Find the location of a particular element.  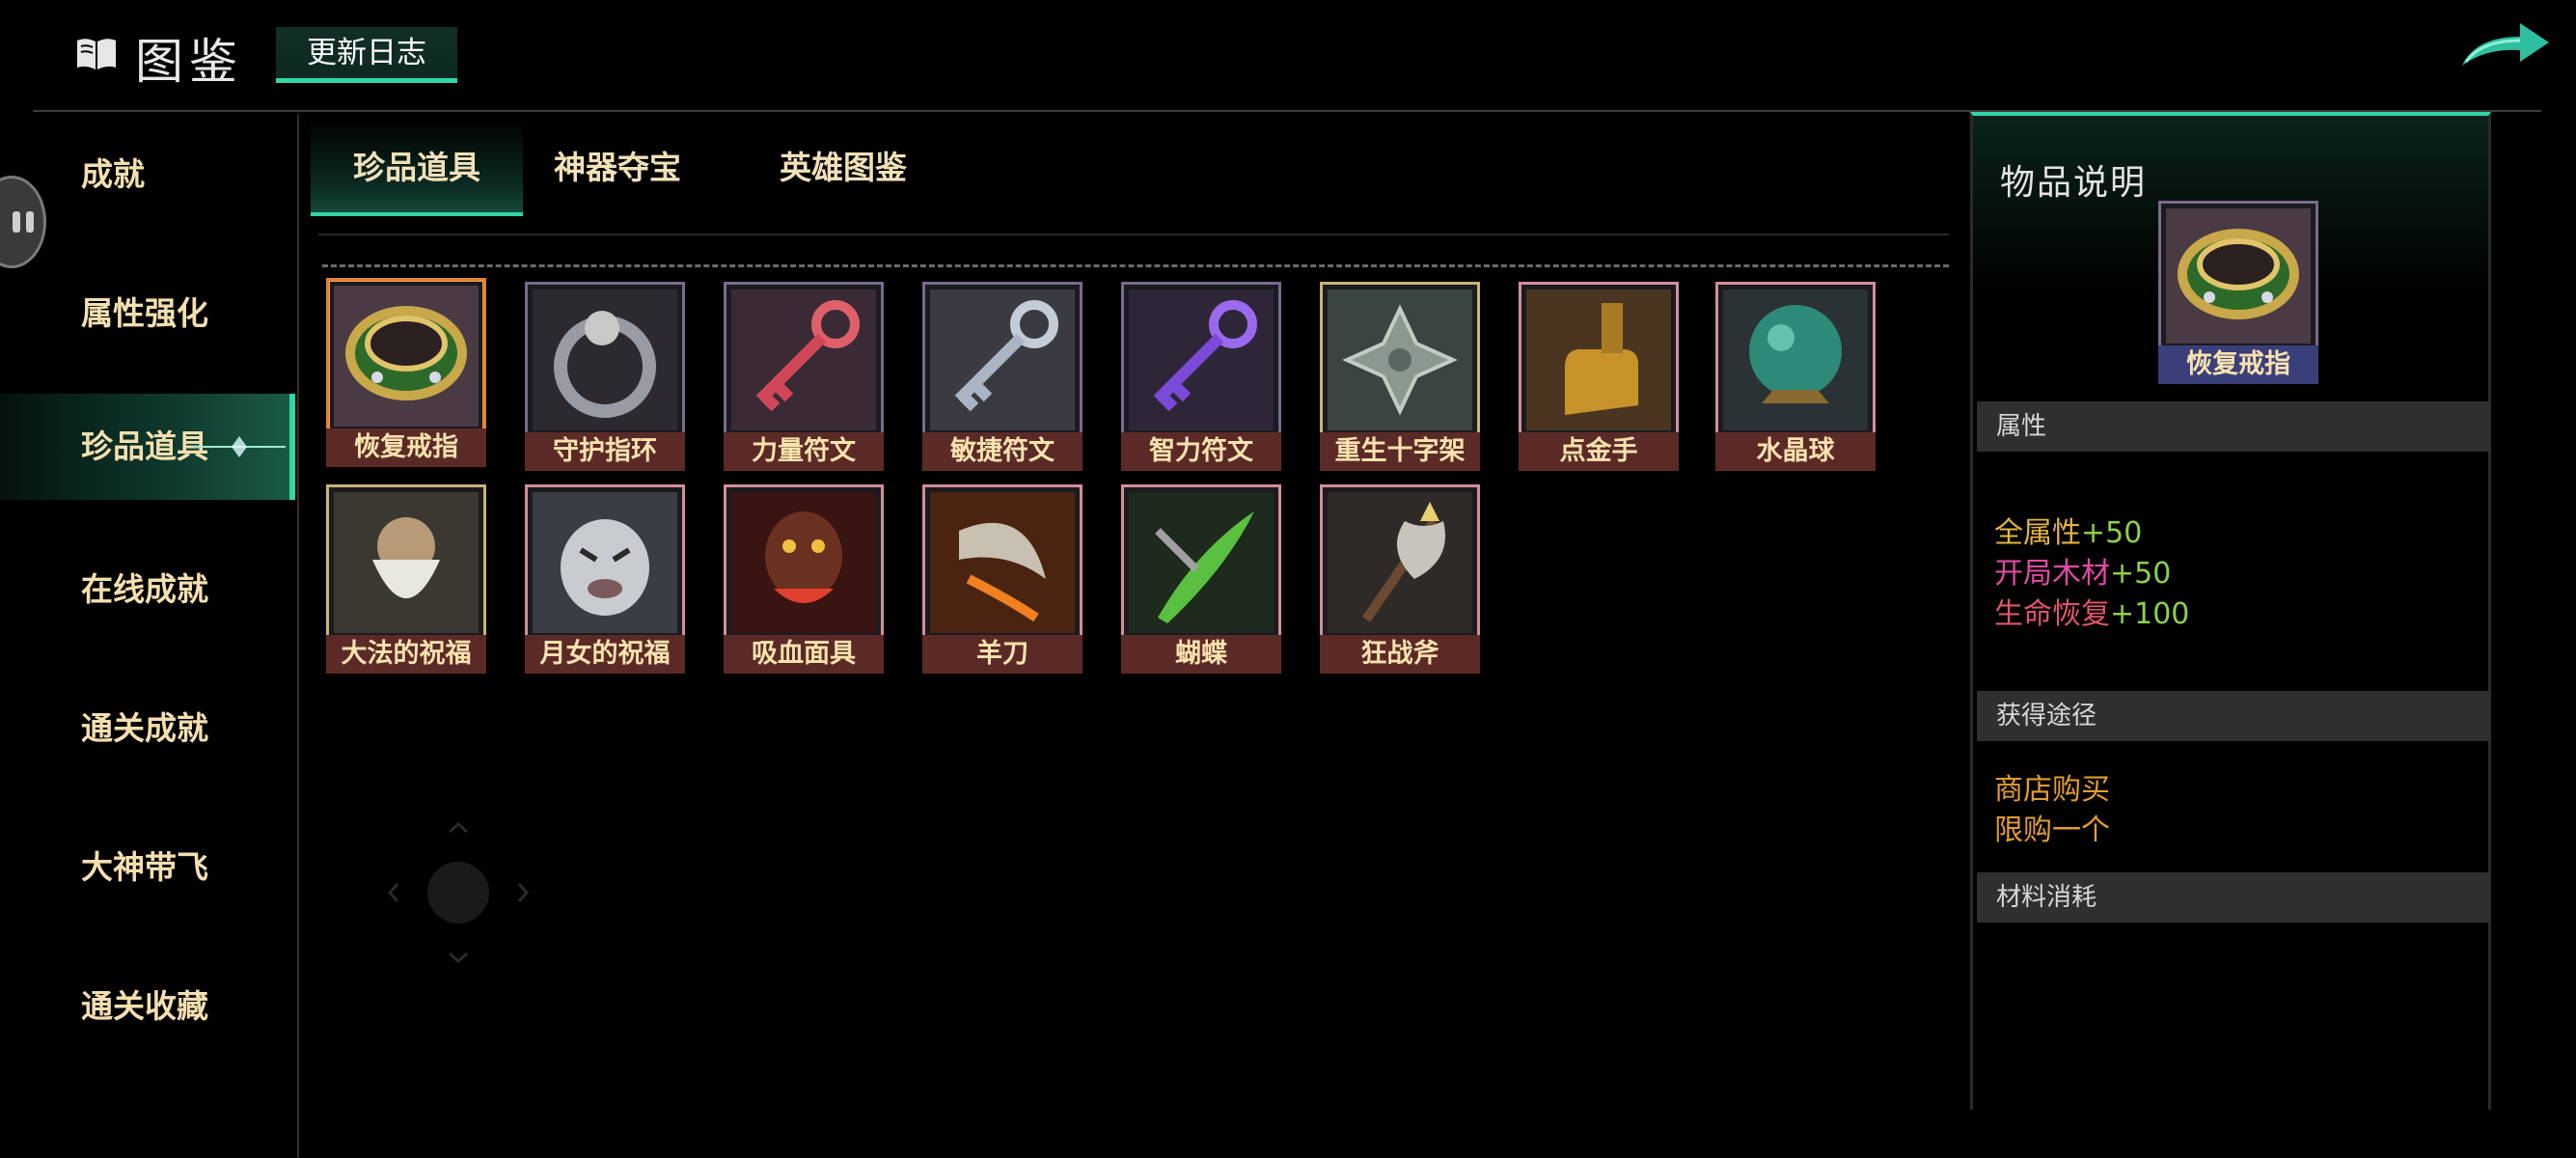

butterfly-blade-icon is located at coordinates (1201, 562).